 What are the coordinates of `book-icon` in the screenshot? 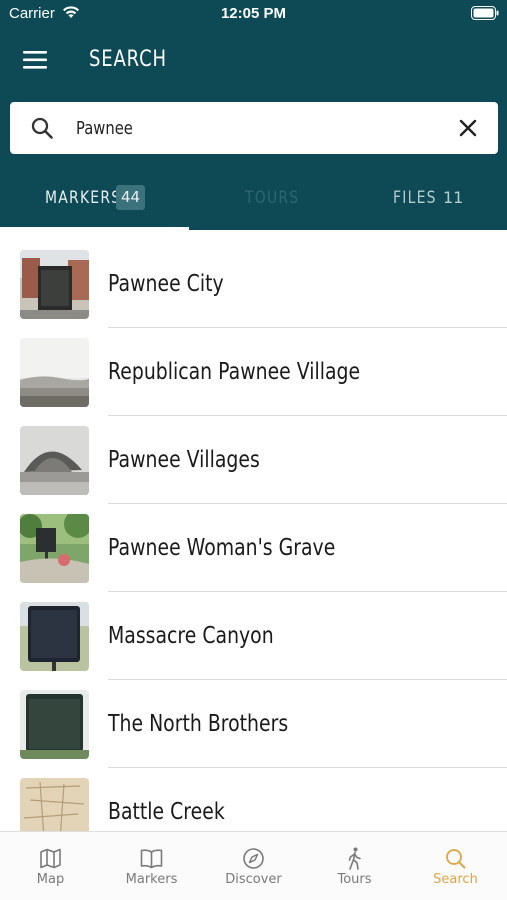 It's located at (151, 859).